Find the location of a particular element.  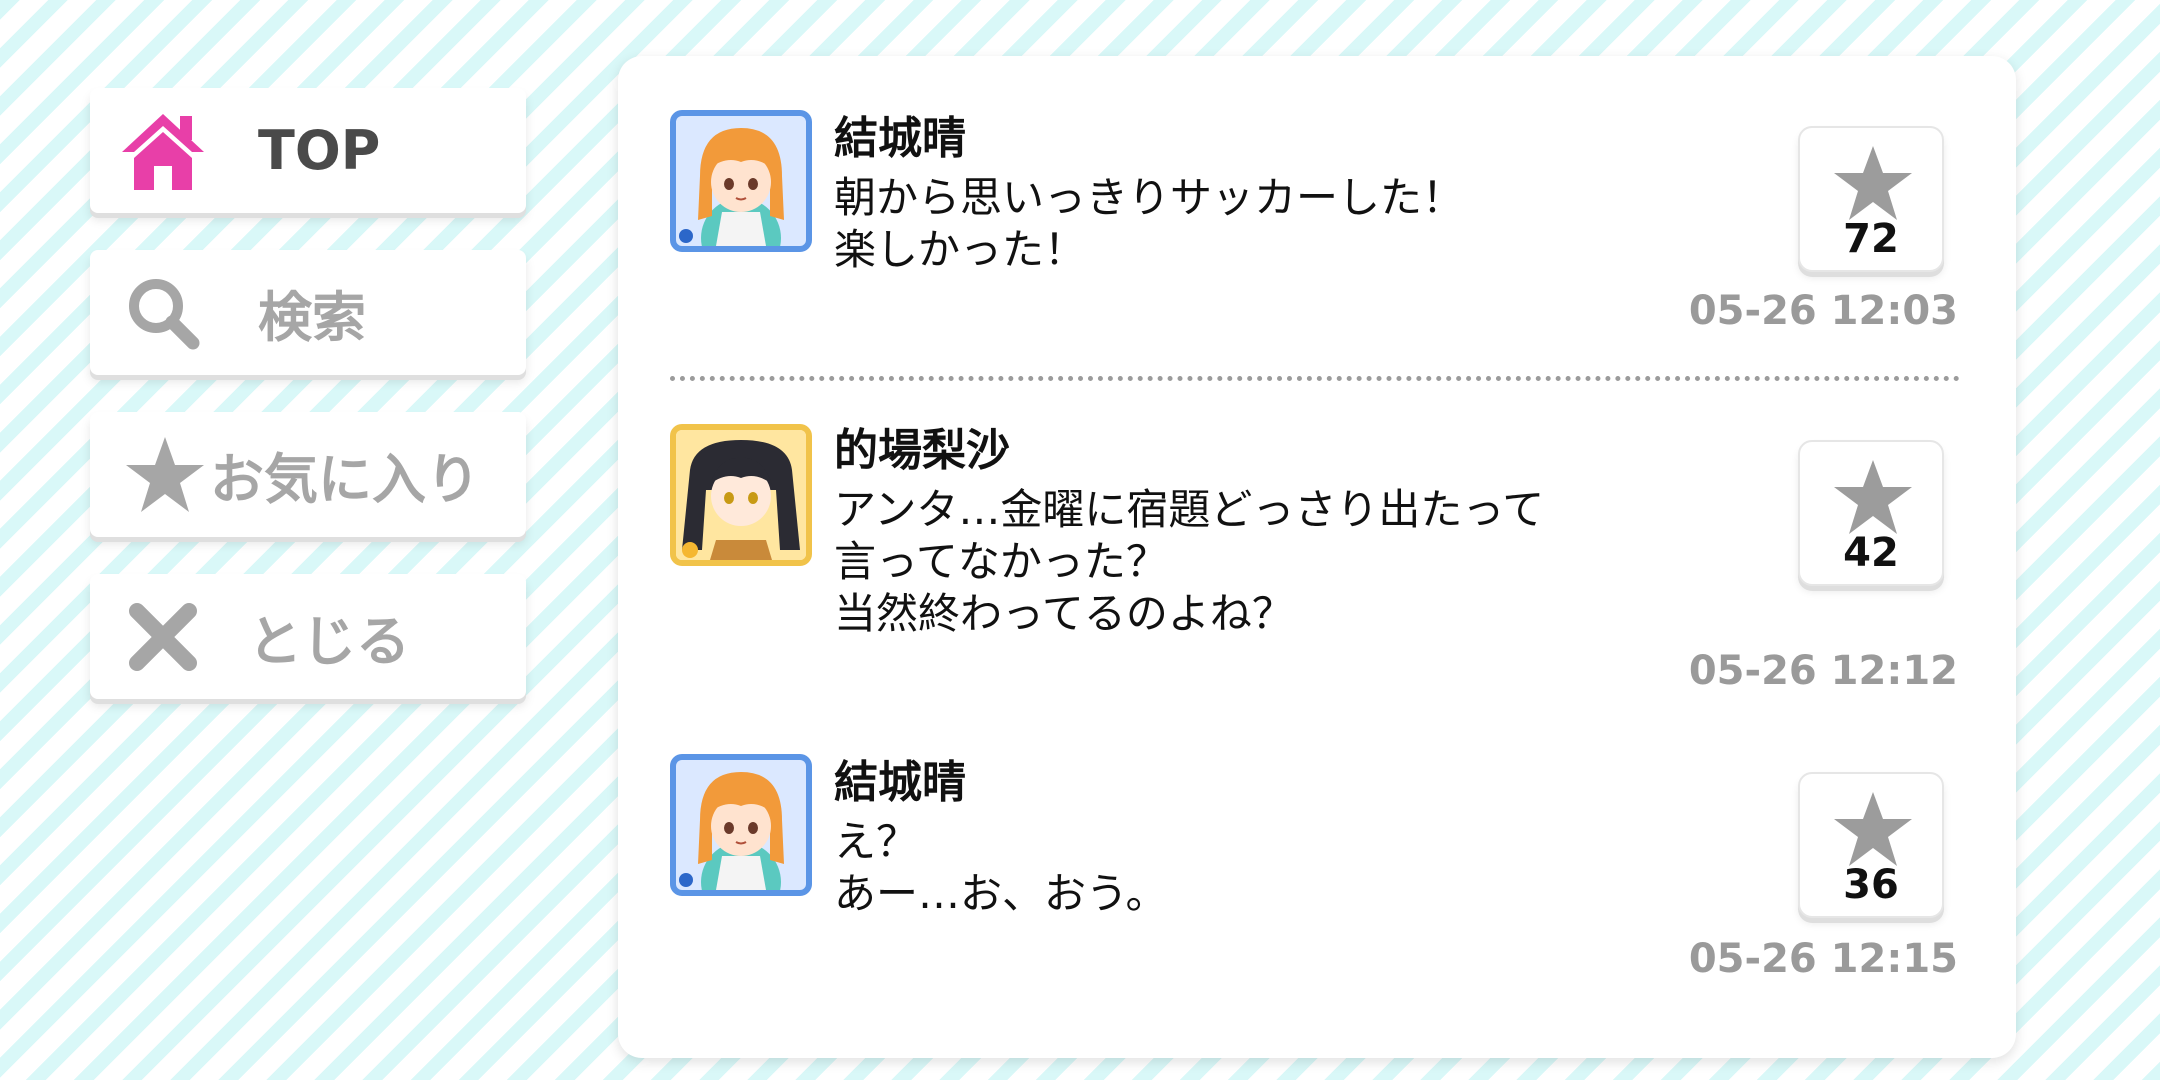

post-line: 朝から思いっきりサッカーした！ is located at coordinates (1149, 197).